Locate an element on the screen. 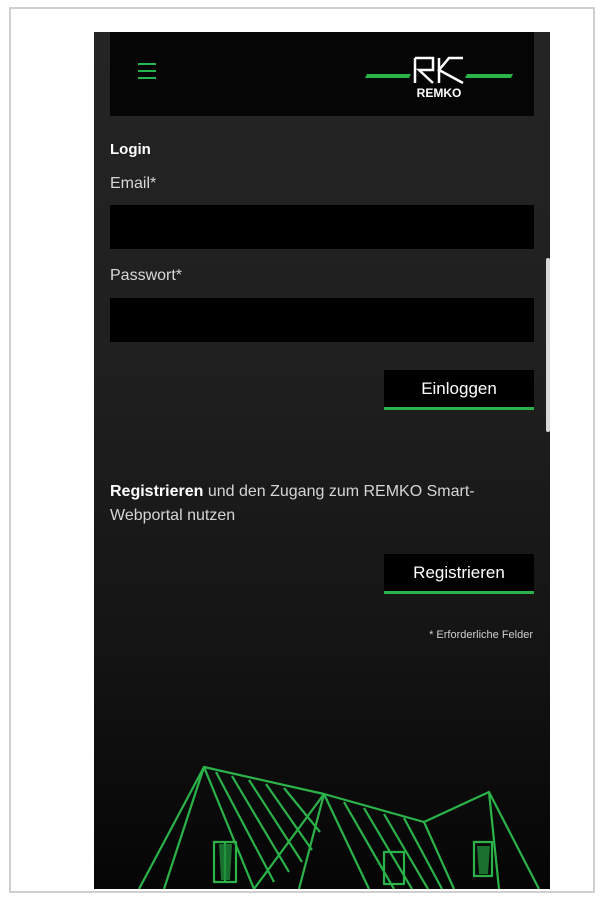 The height and width of the screenshot is (900, 604). register-button: Registrieren is located at coordinates (459, 574).